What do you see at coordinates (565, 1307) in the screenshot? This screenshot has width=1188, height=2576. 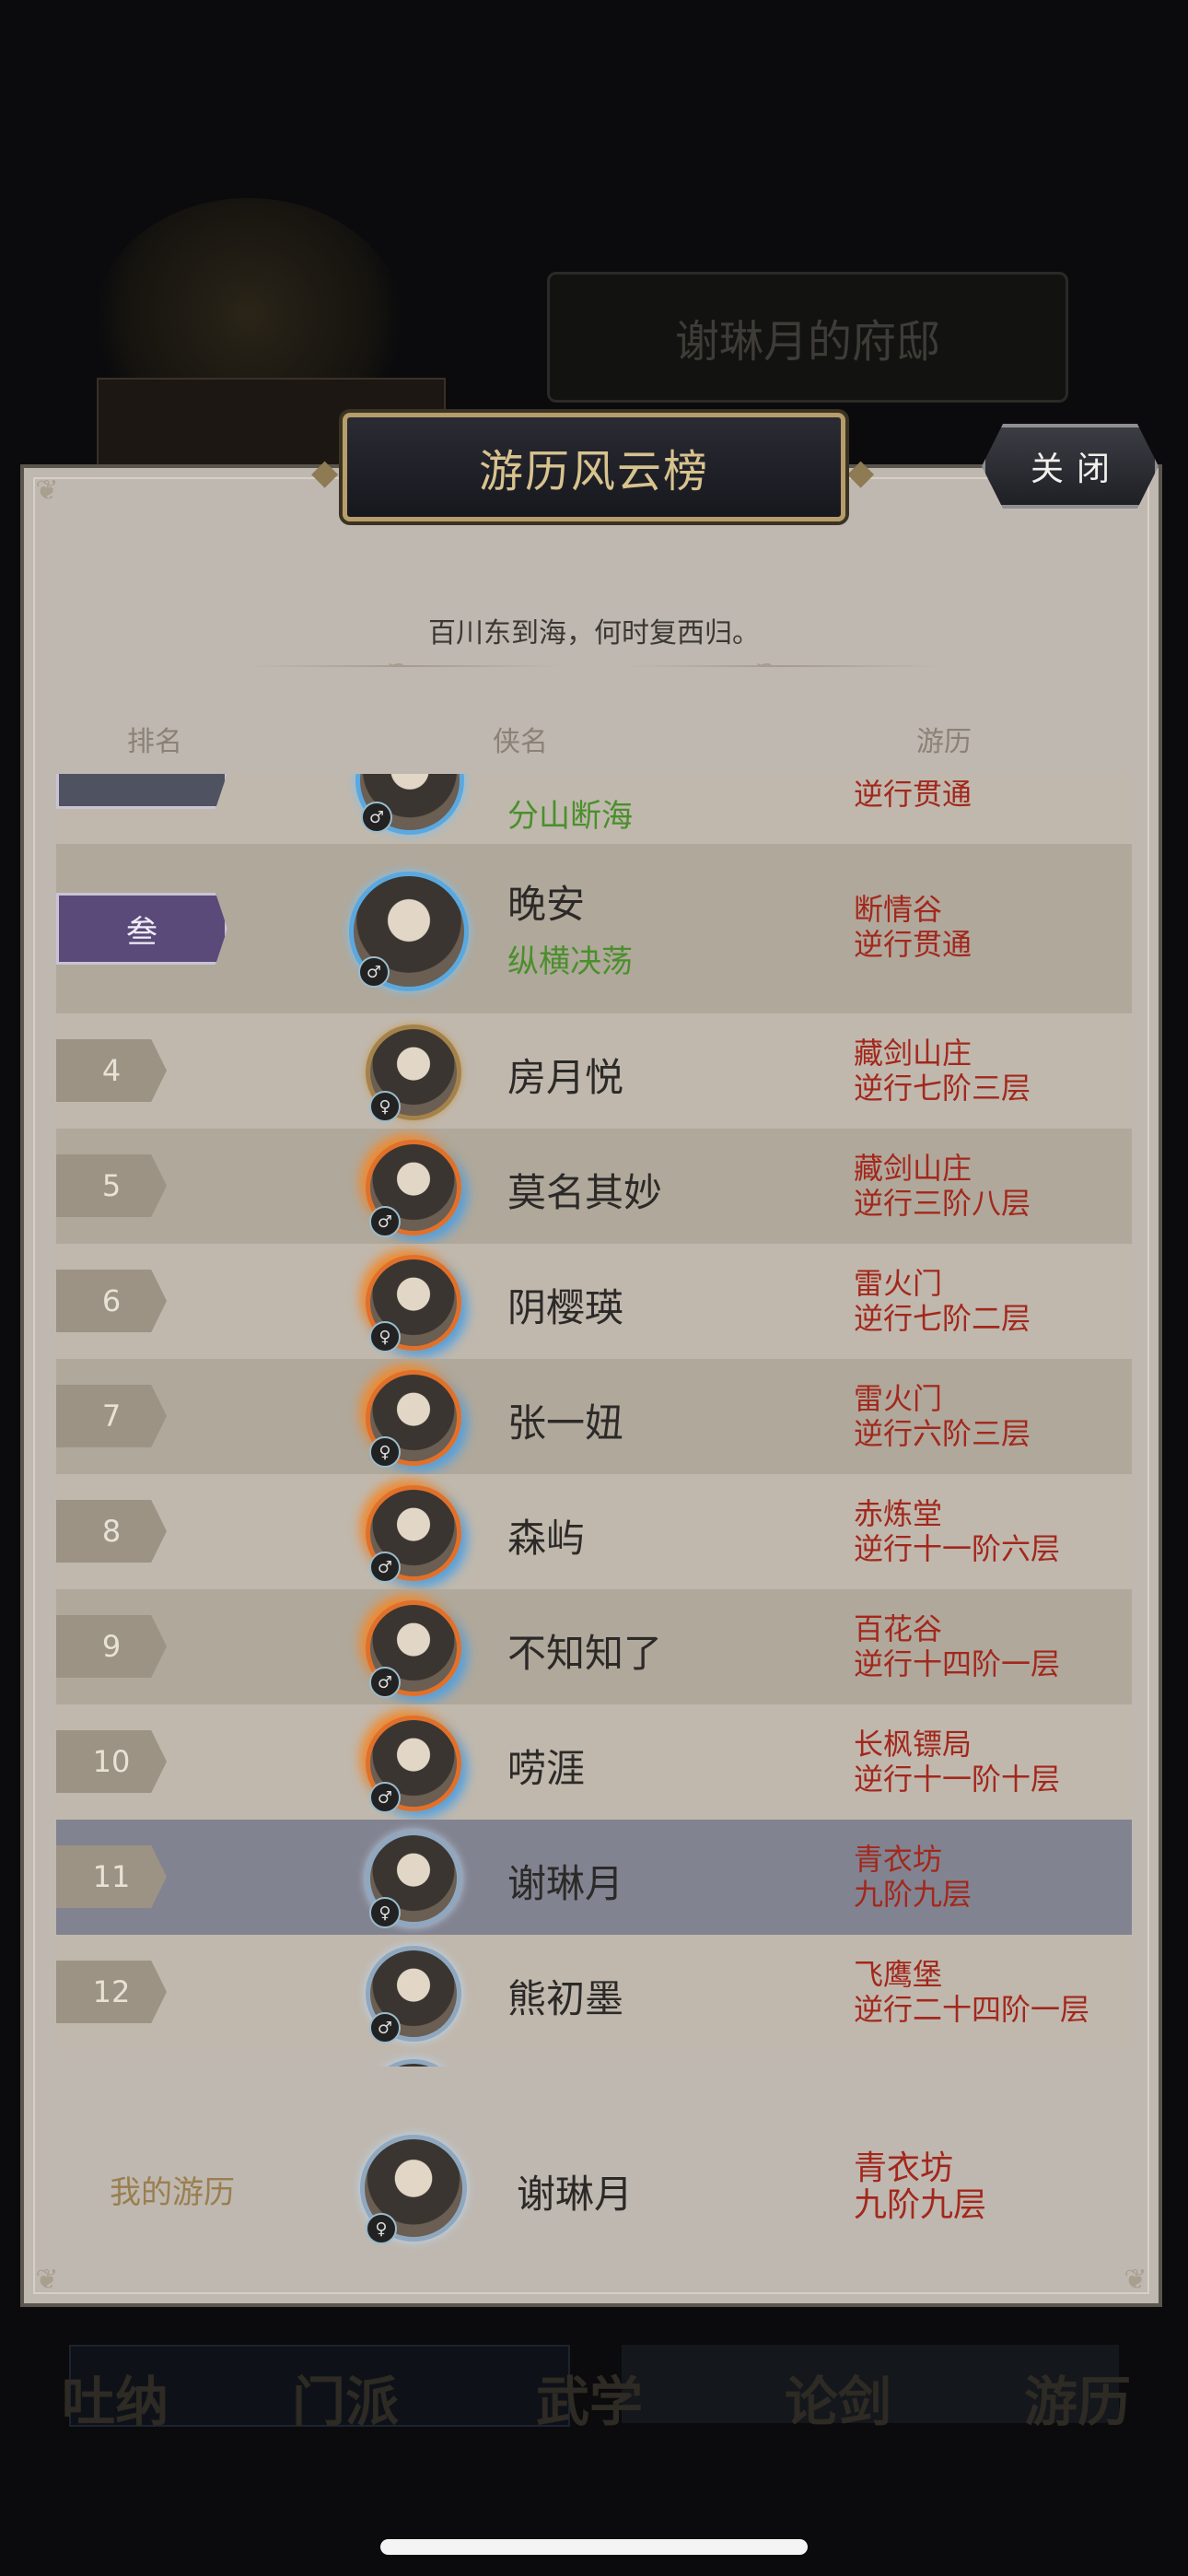 I see `hero-name: 阴樱瑛` at bounding box center [565, 1307].